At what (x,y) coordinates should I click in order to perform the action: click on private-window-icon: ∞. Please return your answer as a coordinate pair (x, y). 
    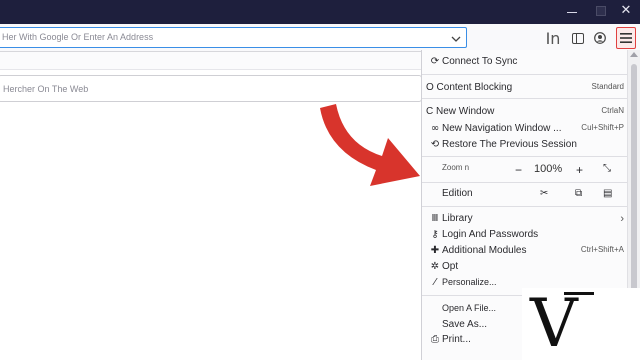
    Looking at the image, I should click on (435, 128).